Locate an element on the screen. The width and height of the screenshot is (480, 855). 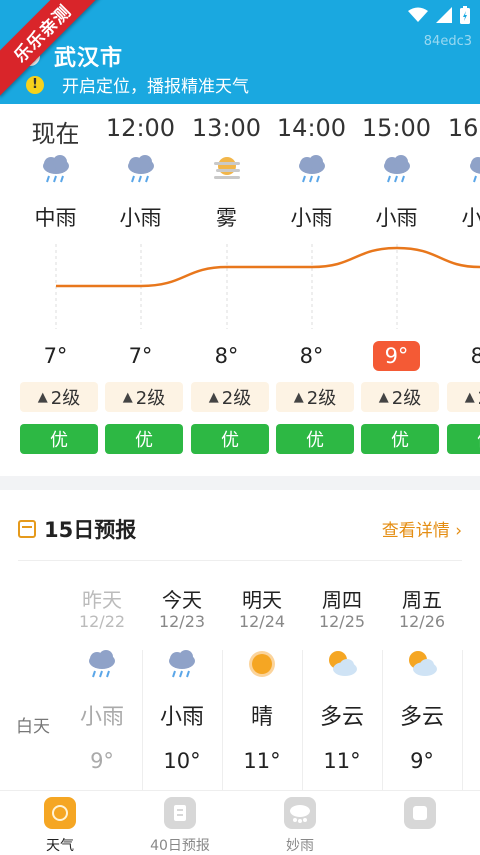
notice-text: 开启定位，播报精准天气 is located at coordinates (155, 87).